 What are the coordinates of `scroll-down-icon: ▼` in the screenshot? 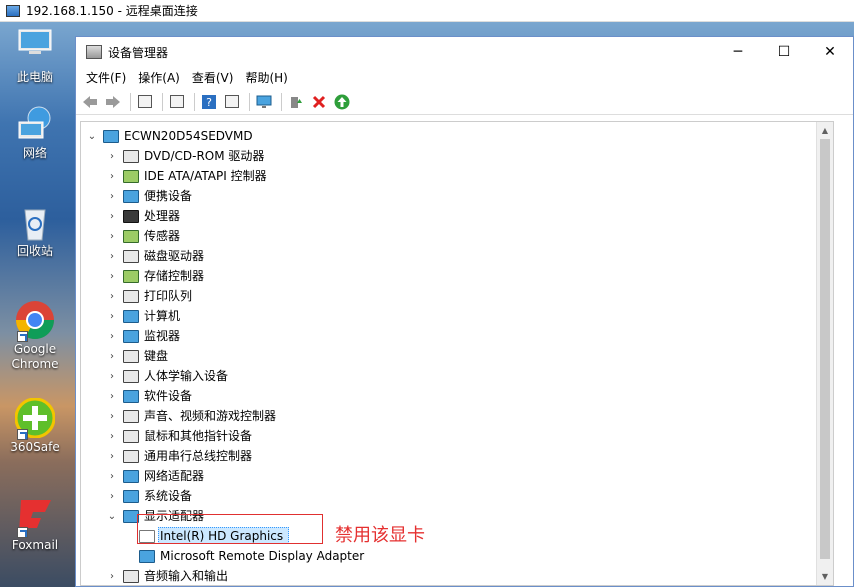 It's located at (825, 576).